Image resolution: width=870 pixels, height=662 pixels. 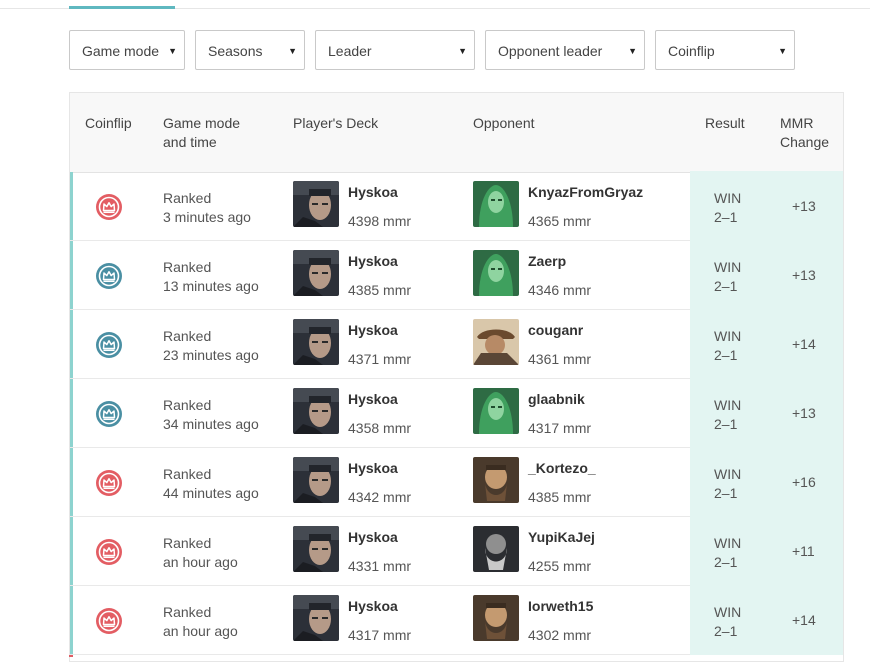 I want to click on filter-opponent-leader: Opponent leader ▼, so click(x=565, y=50).